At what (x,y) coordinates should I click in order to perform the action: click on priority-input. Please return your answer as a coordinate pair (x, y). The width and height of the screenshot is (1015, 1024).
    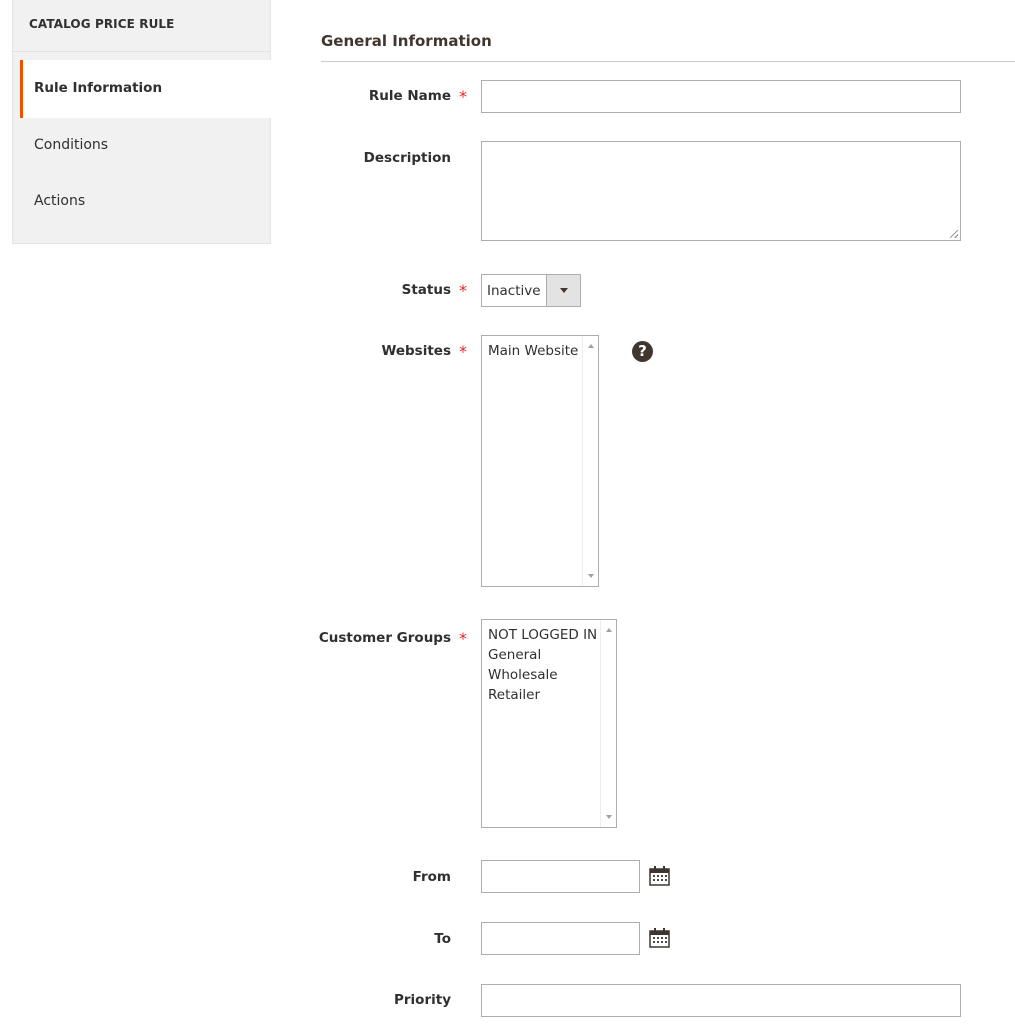
    Looking at the image, I should click on (721, 1000).